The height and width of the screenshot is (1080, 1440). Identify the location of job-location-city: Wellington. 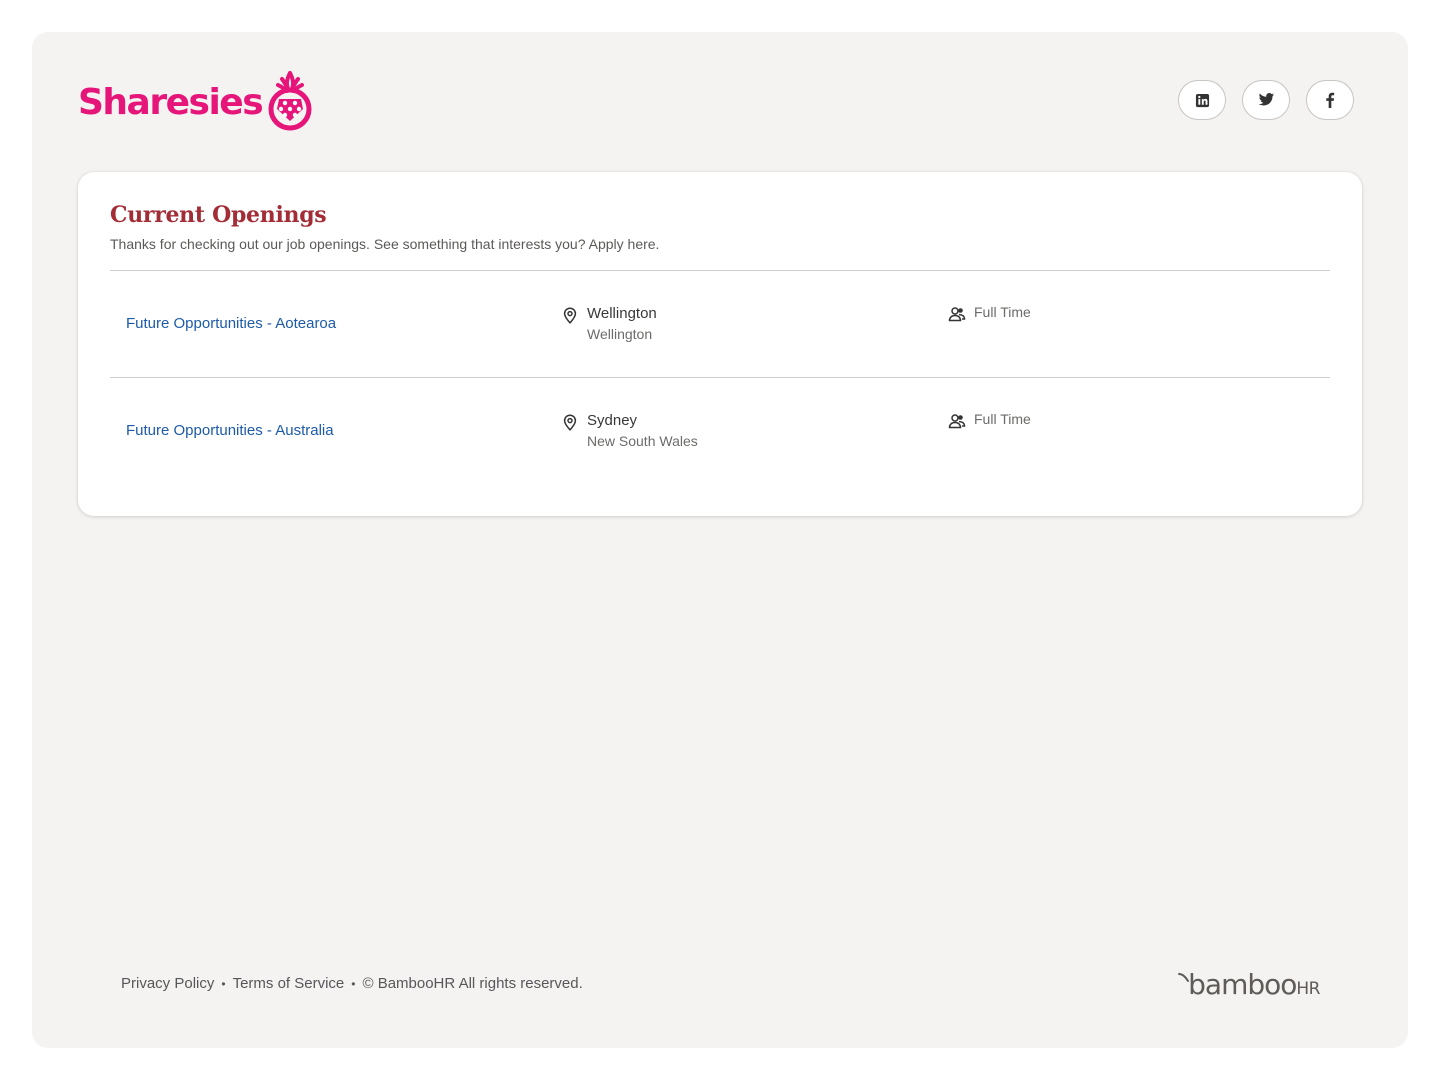
(622, 313).